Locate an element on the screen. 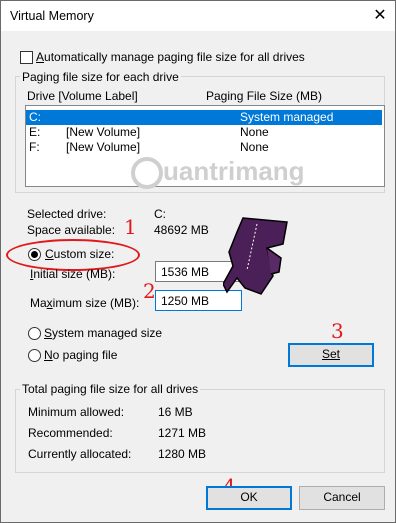 The width and height of the screenshot is (396, 523). no-paging-text: o paging file is located at coordinates (85, 355).